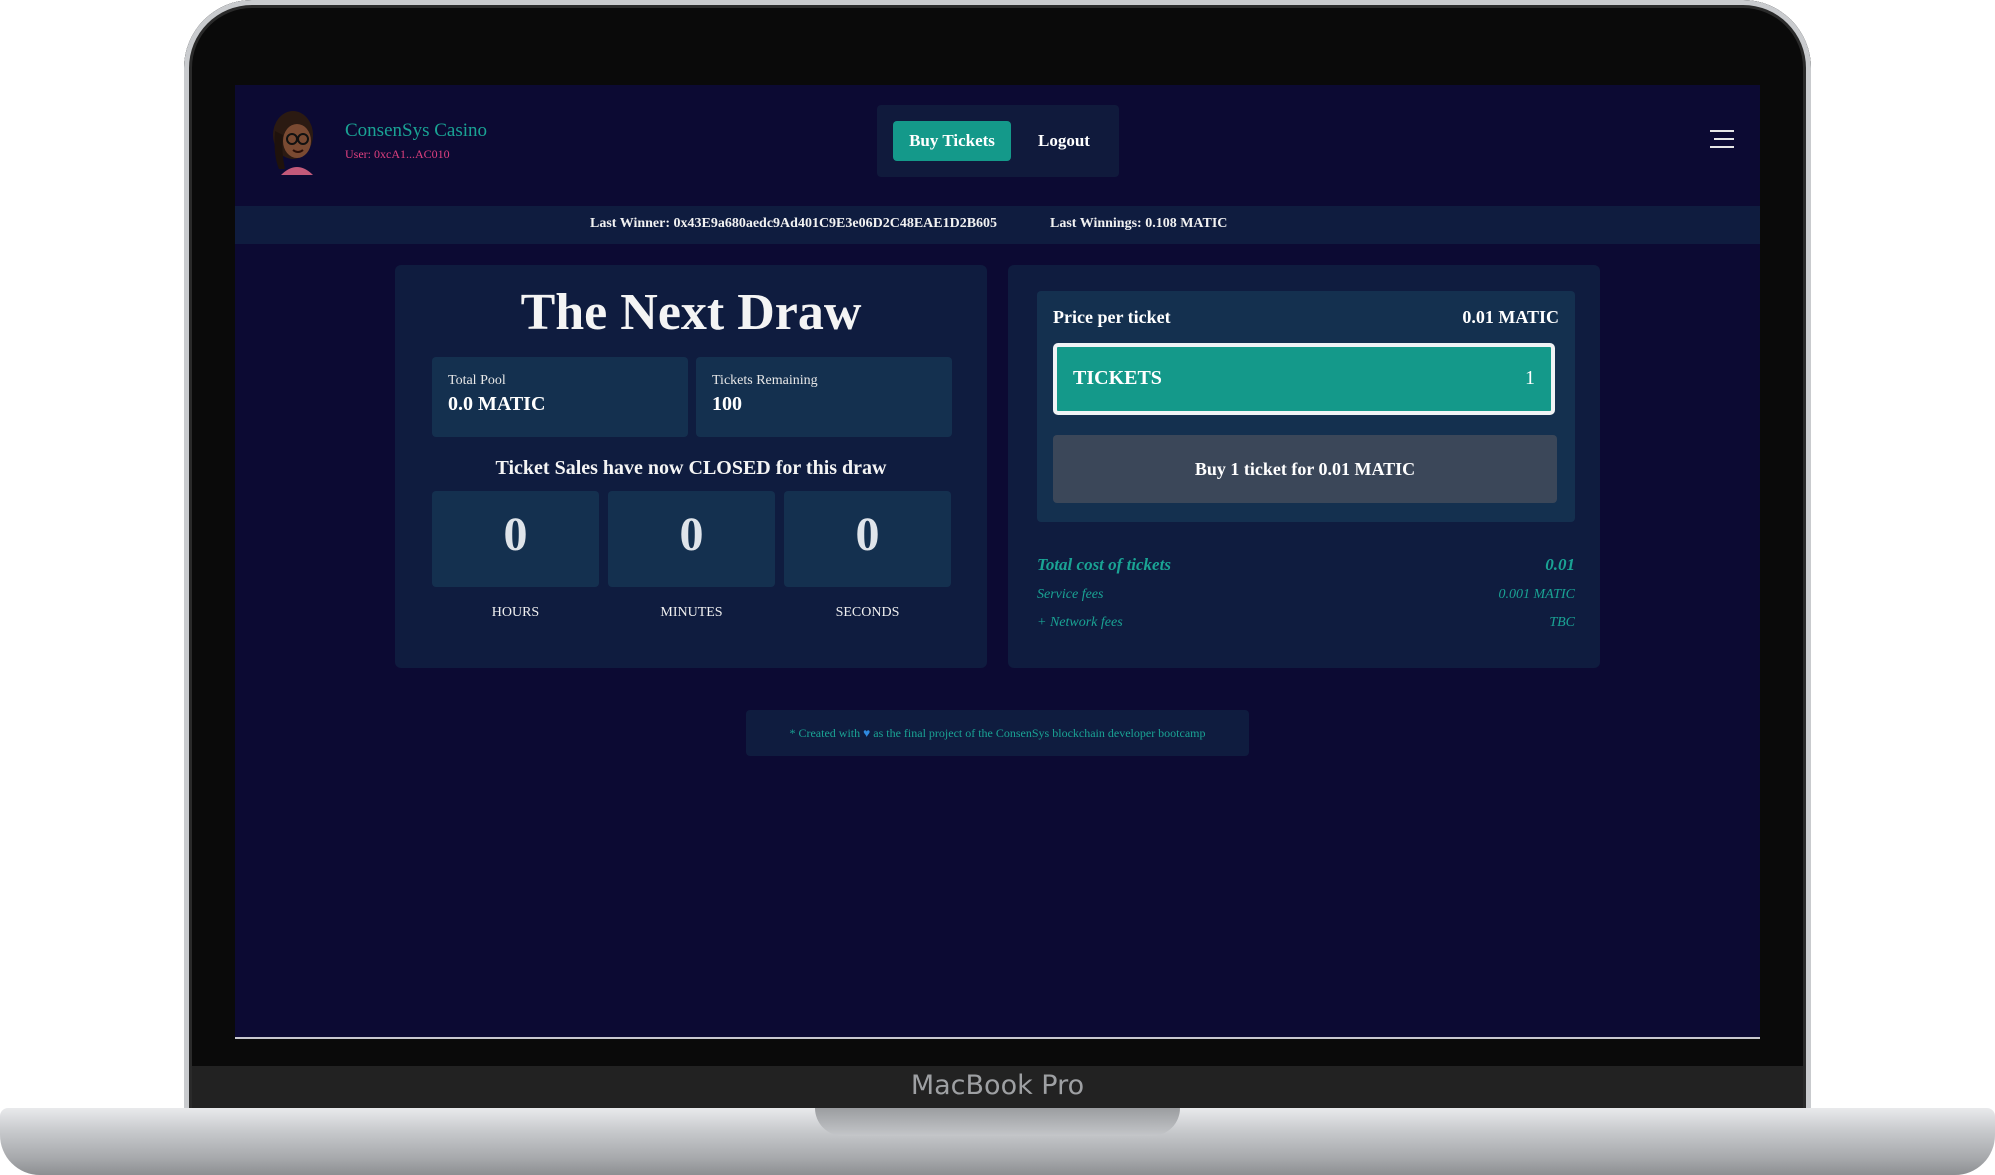  Describe the element at coordinates (1306, 623) in the screenshot. I see `network-fees-row: + Network fees TBC` at that location.